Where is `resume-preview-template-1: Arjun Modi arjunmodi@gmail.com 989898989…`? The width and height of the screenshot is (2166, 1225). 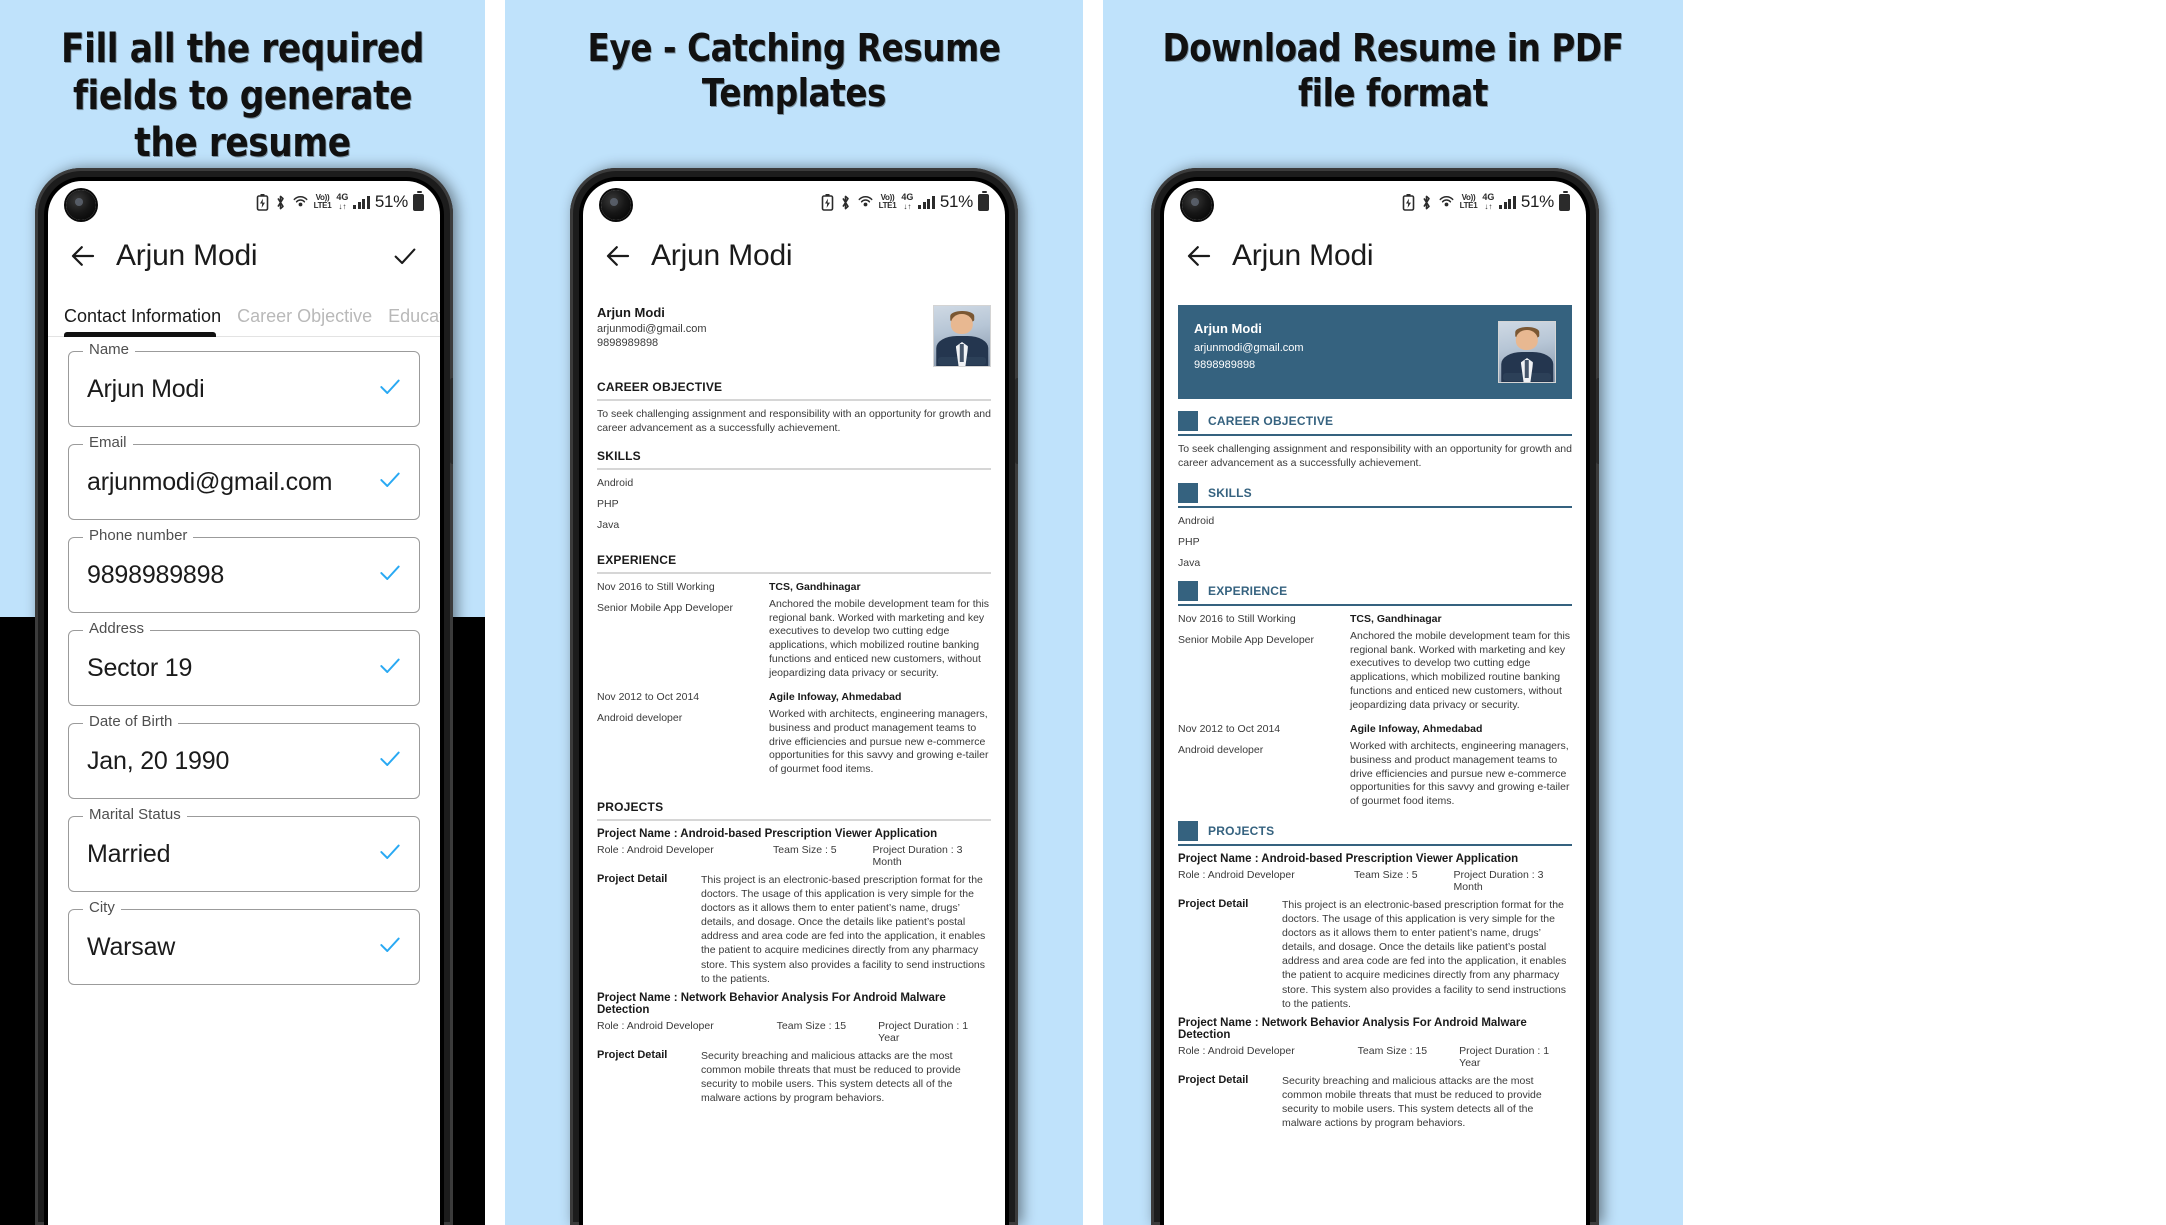
resume-preview-template-1: Arjun Modi arjunmodi@gmail.com 989898989… is located at coordinates (794, 697).